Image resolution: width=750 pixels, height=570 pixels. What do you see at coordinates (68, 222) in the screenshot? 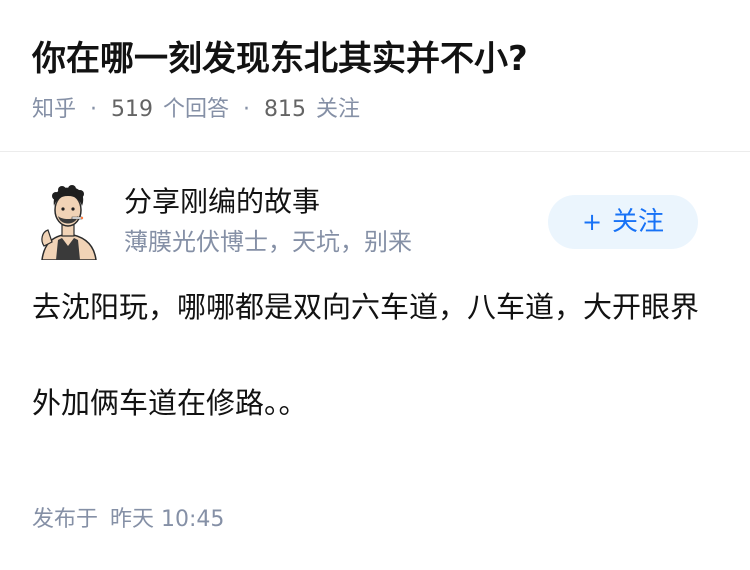
I see `cartoon-person-avatar-icon` at bounding box center [68, 222].